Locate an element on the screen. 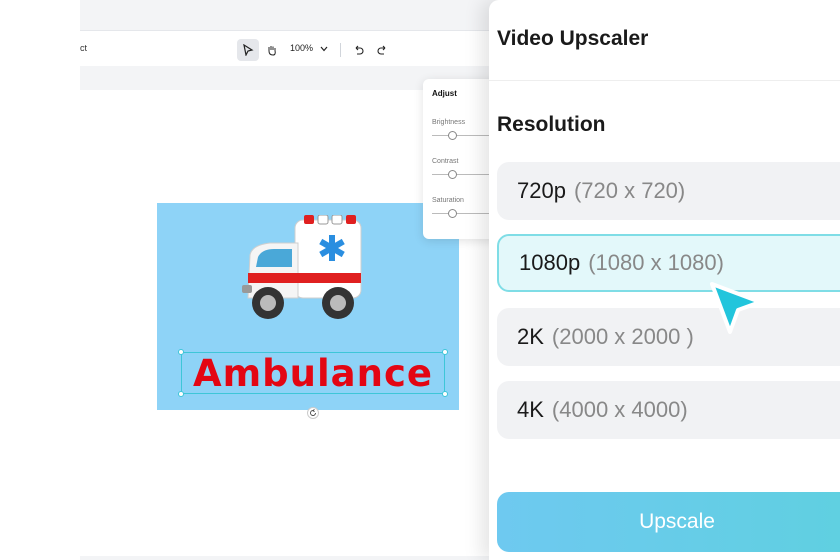  pointer-icon is located at coordinates (248, 50).